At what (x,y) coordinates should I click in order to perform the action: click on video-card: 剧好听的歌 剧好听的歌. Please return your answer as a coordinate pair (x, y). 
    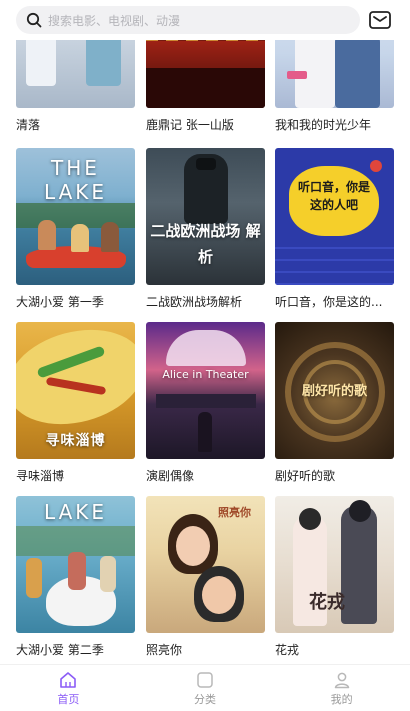
    Looking at the image, I should click on (334, 403).